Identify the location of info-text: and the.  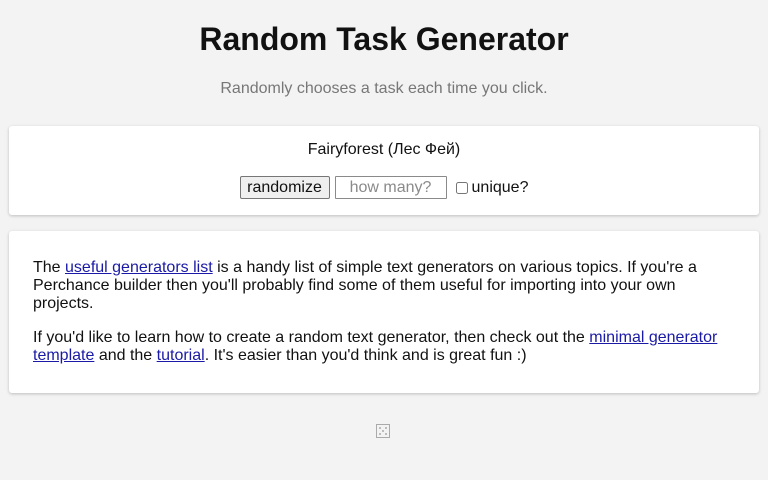
(125, 355).